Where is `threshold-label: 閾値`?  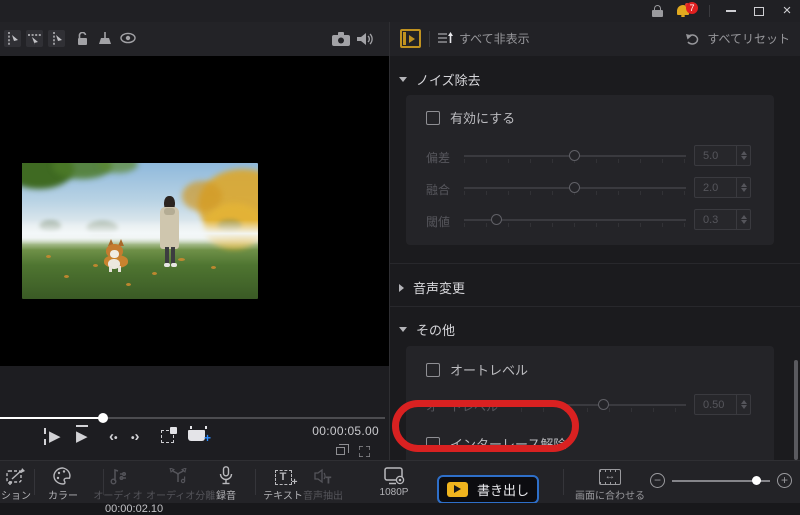 threshold-label: 閾値 is located at coordinates (438, 222).